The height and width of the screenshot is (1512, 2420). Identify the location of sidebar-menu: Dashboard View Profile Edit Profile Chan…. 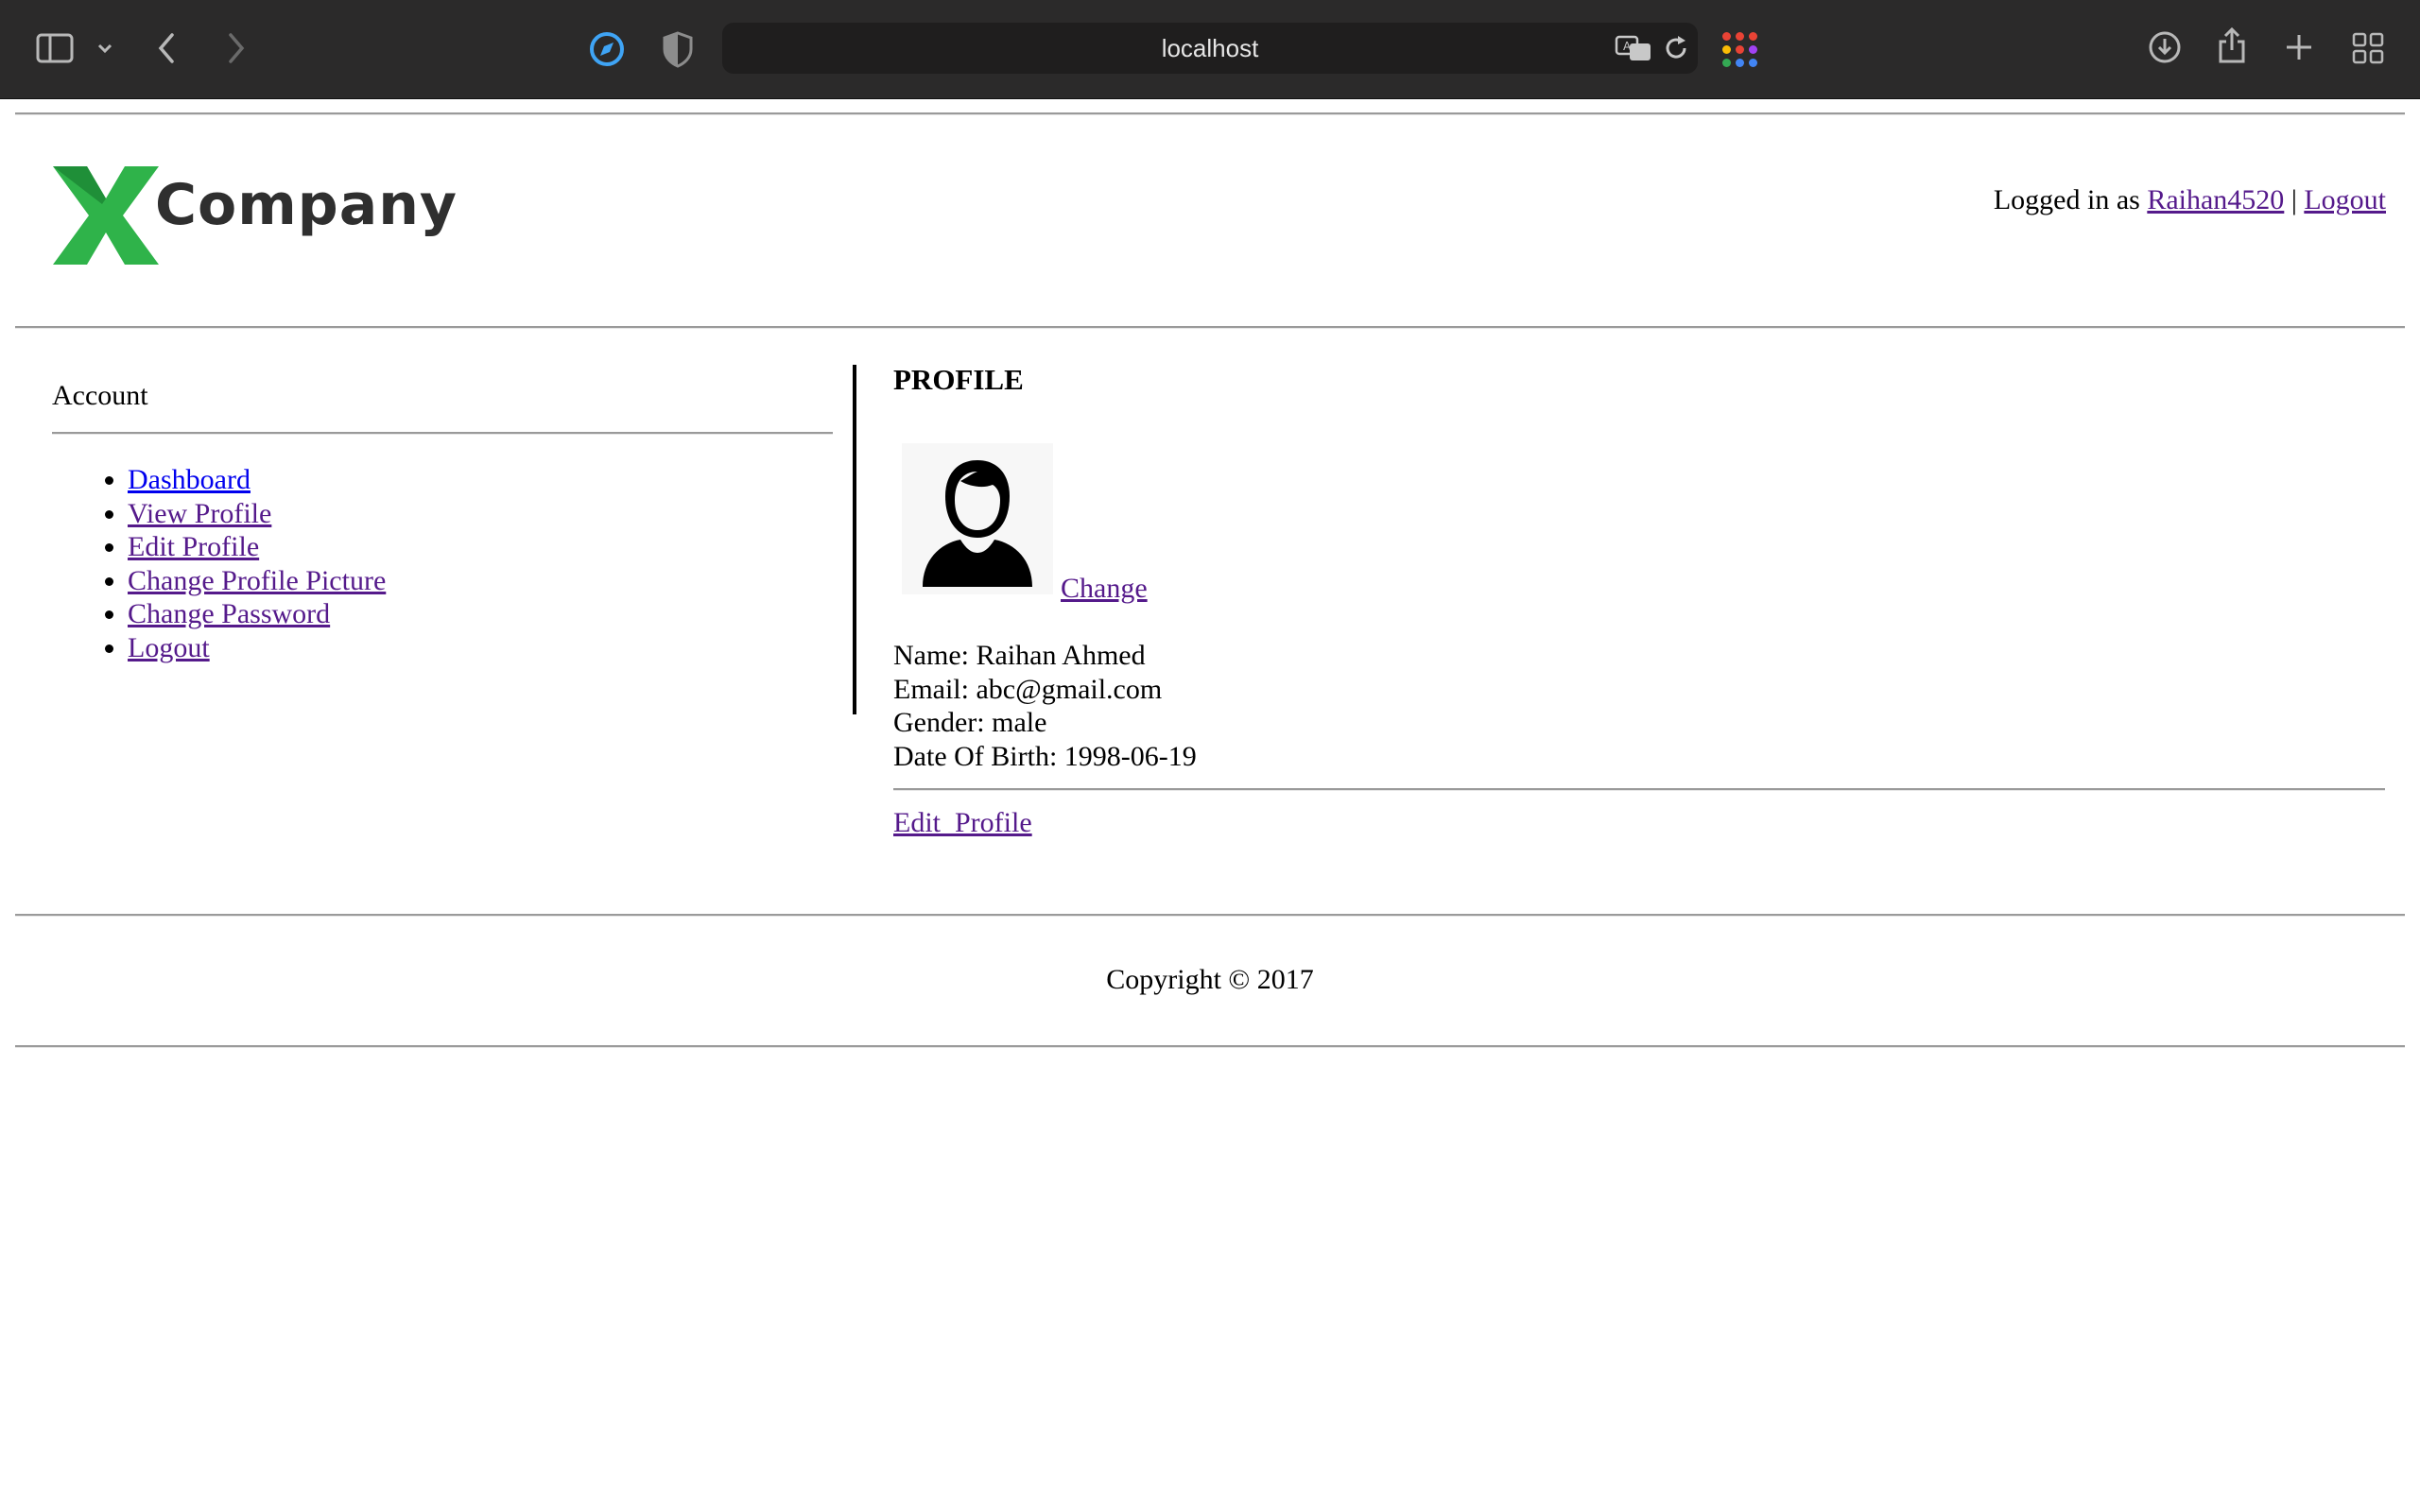
(219, 564).